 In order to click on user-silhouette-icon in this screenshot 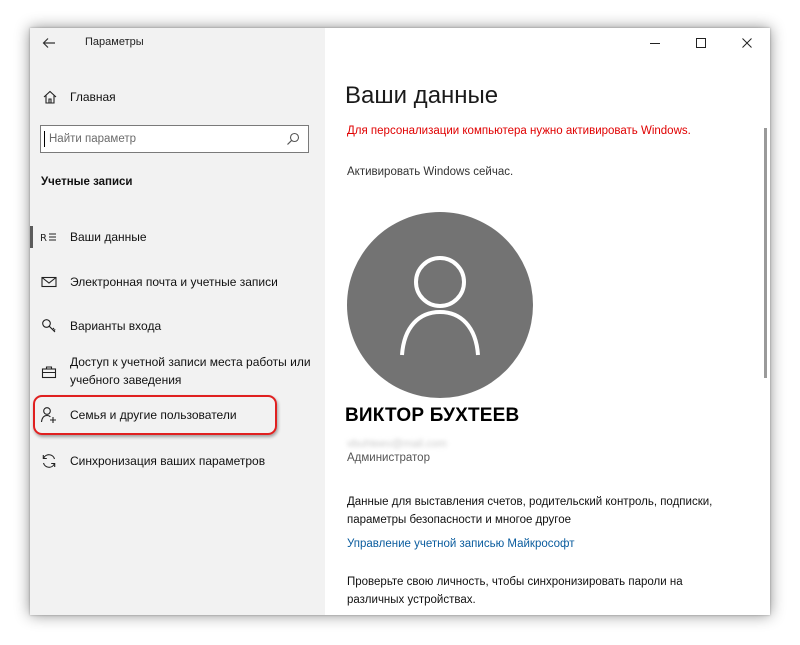, I will do `click(440, 306)`.